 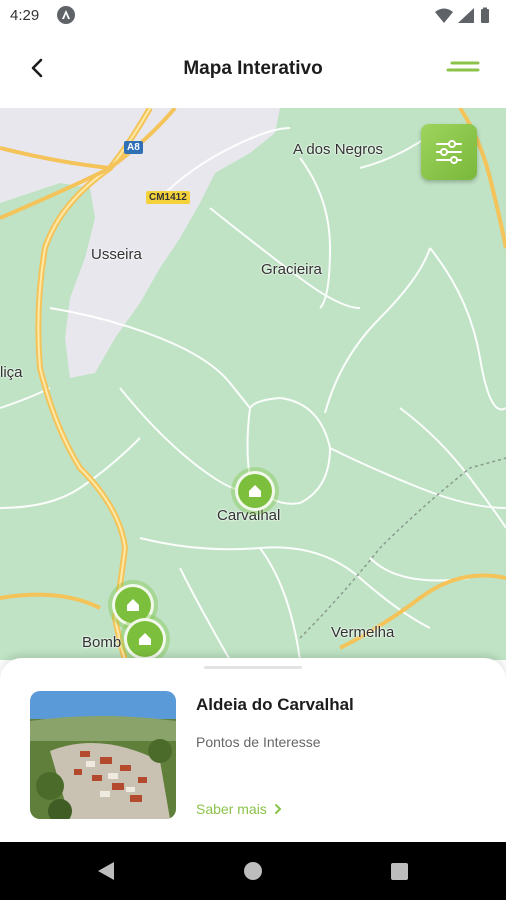 I want to click on app-bar: Mapa Interativo, so click(x=253, y=70).